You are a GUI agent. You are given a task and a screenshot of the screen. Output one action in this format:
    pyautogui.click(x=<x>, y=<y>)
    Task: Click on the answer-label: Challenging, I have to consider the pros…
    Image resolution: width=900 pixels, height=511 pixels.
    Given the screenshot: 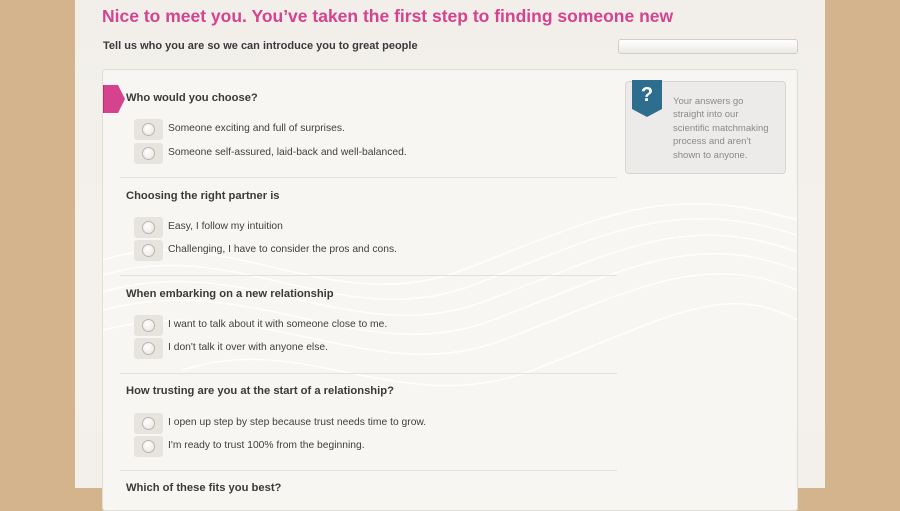 What is the action you would take?
    pyautogui.click(x=282, y=249)
    